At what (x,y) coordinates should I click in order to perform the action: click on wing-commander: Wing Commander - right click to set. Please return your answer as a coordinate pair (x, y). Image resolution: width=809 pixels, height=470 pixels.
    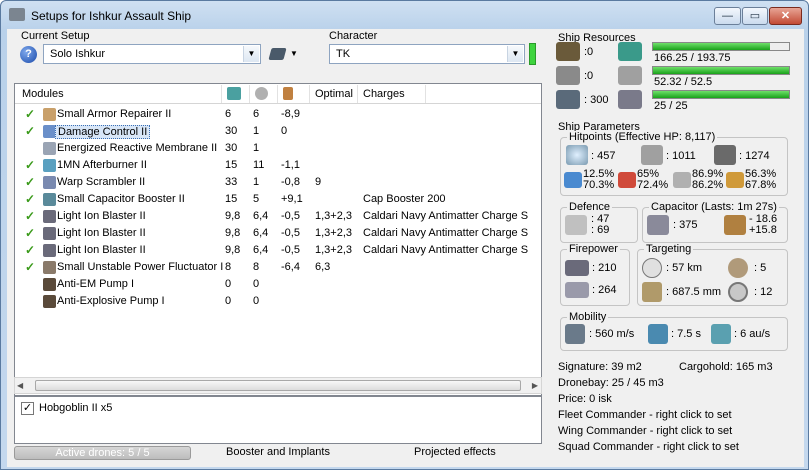
    Looking at the image, I should click on (645, 431).